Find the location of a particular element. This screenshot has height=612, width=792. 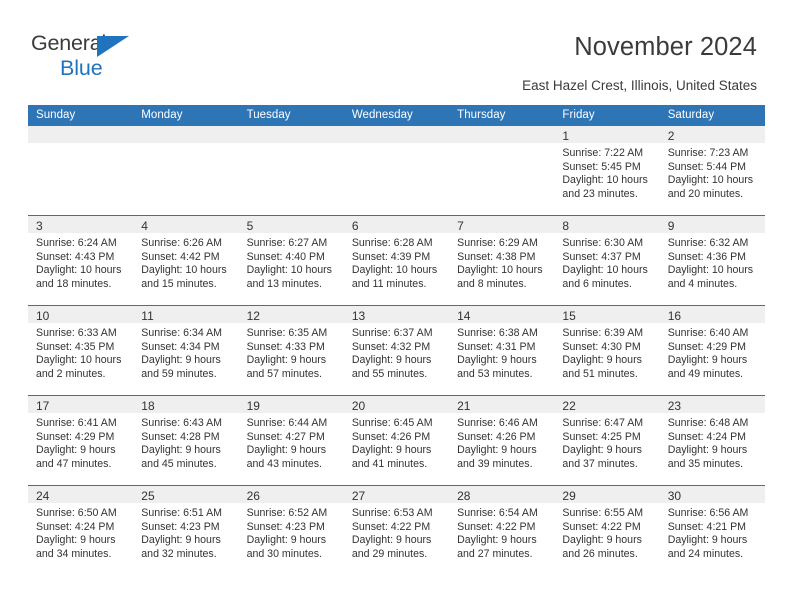

sunset-time-text: Sunset: 4:37 PM is located at coordinates (601, 256).